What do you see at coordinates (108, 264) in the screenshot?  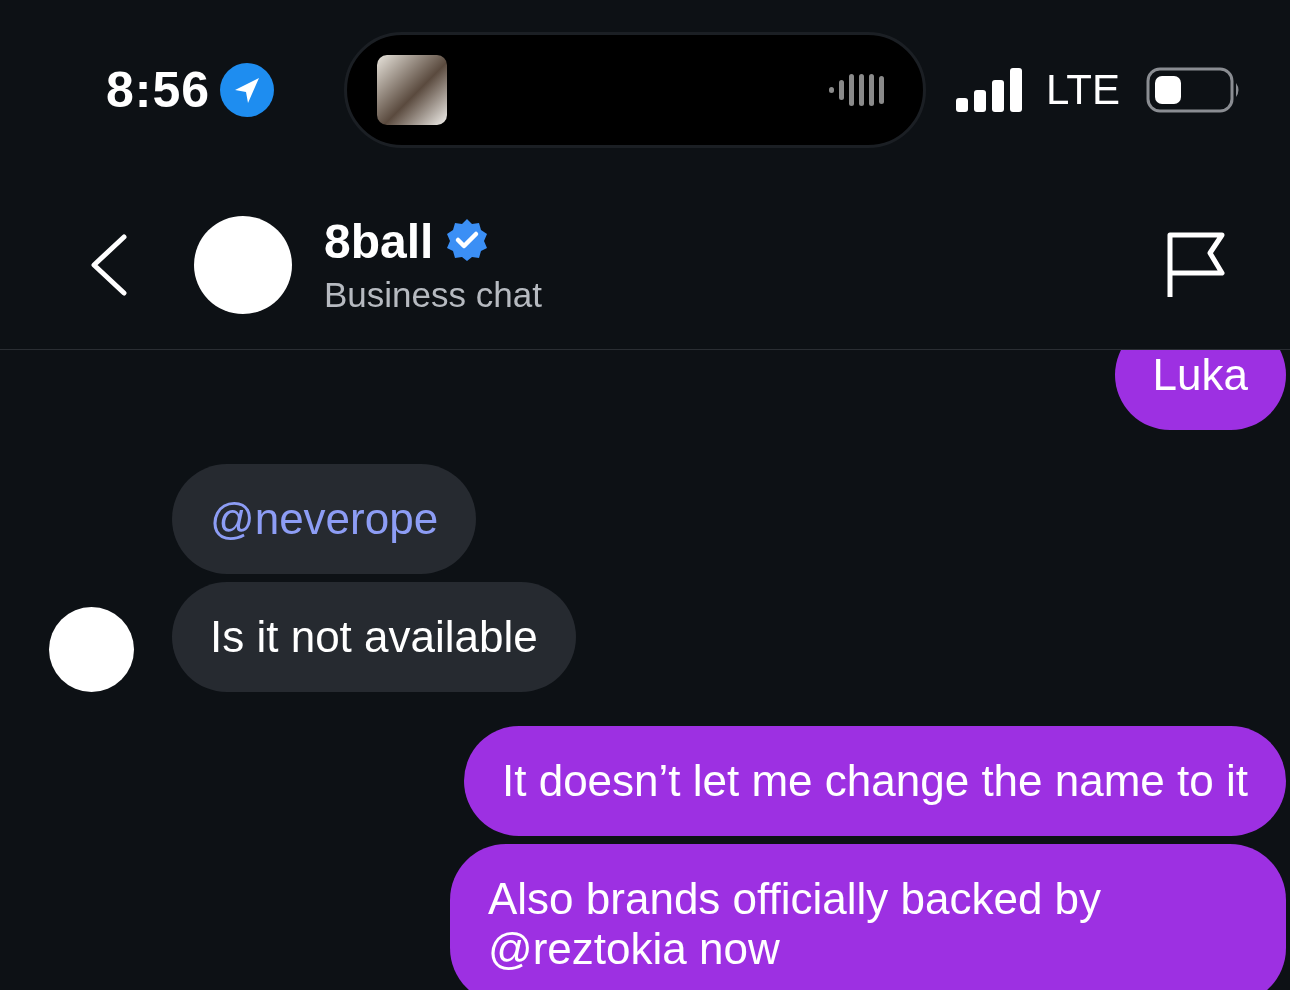 I see `back-chevron-icon` at bounding box center [108, 264].